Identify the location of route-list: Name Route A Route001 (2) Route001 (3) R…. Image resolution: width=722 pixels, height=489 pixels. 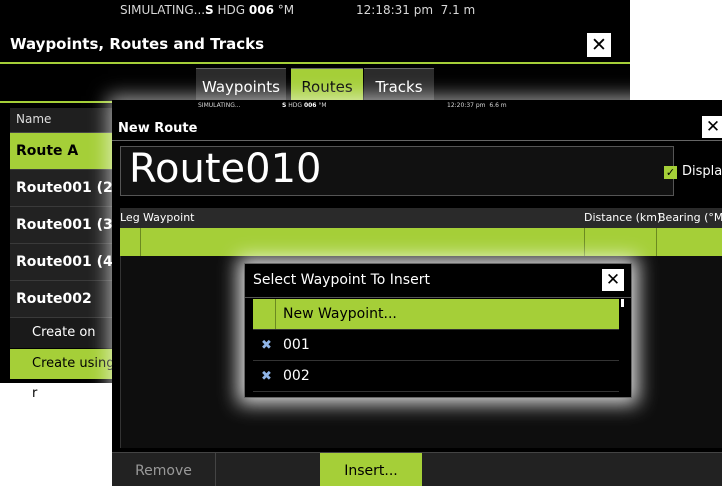
(66, 213).